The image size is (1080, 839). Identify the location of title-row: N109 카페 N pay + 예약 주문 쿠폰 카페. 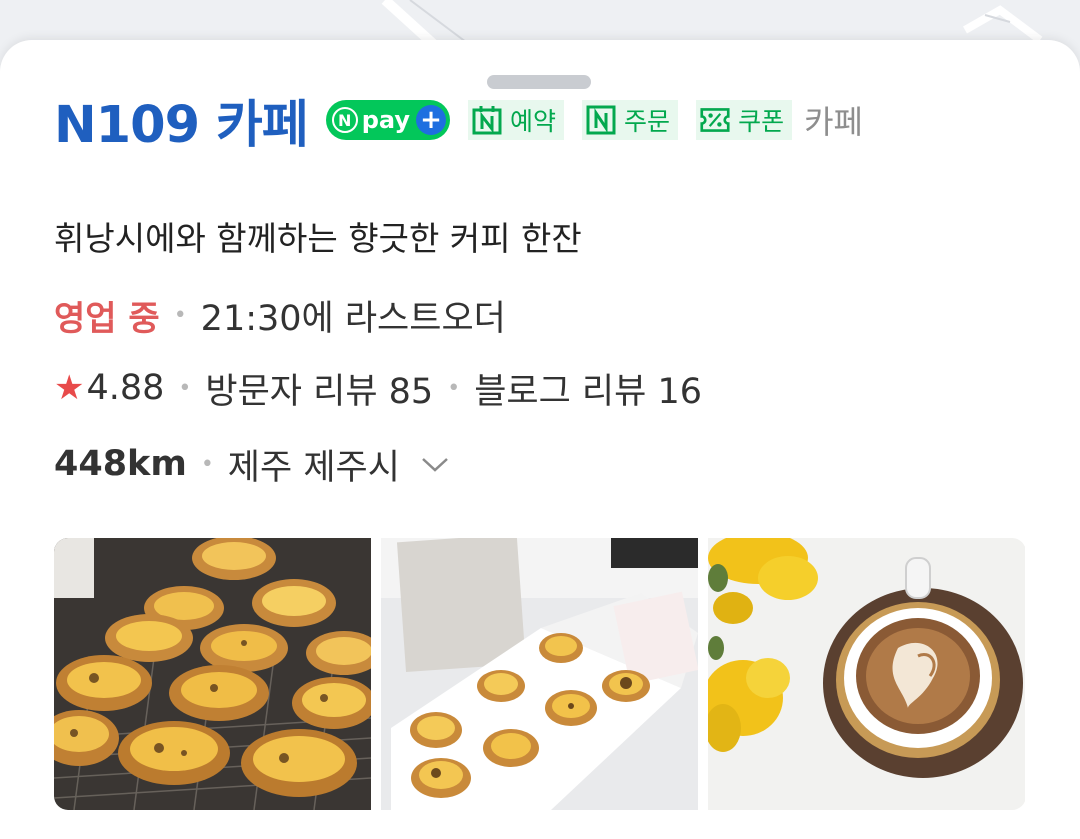
(458, 120).